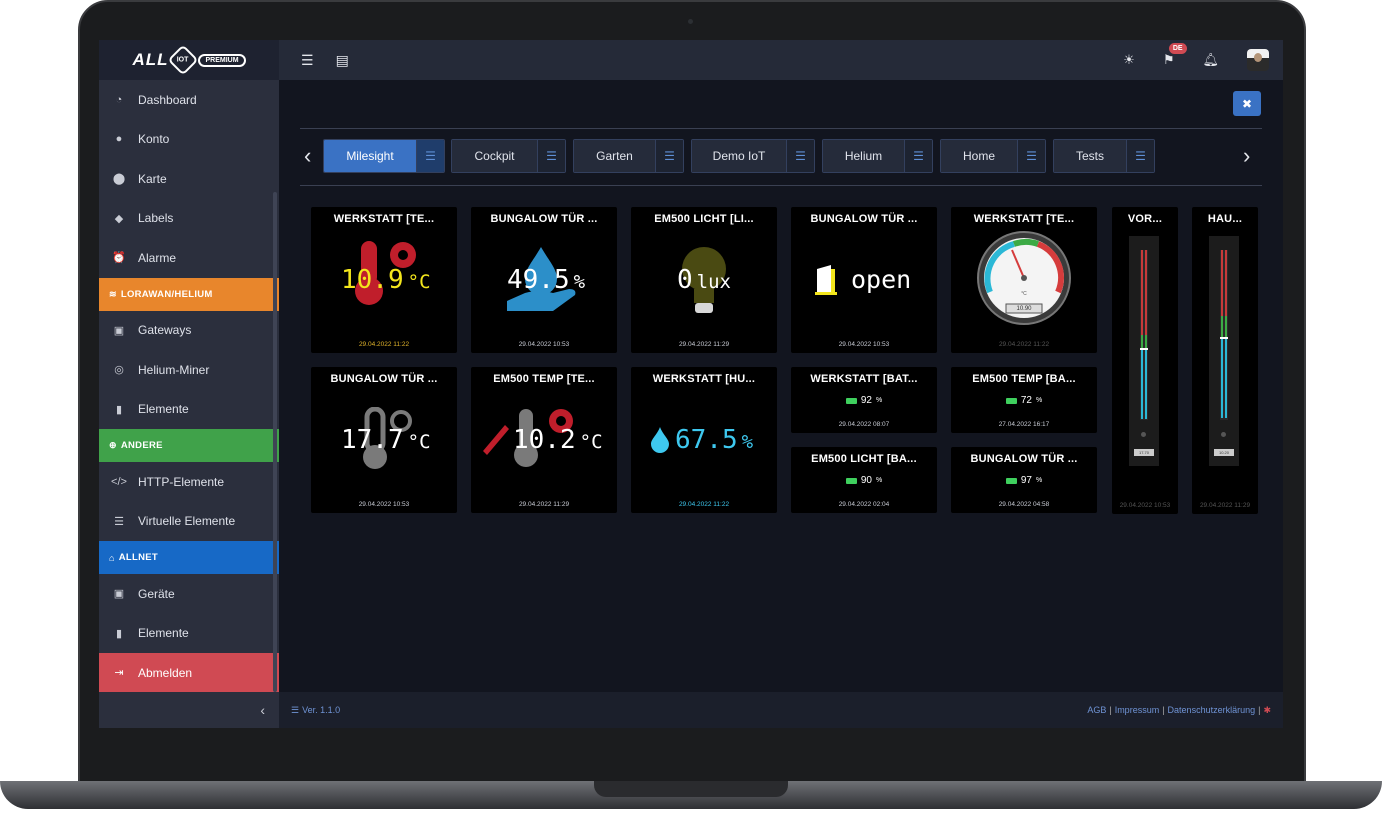  I want to click on satellite-icon: ≋, so click(113, 293).